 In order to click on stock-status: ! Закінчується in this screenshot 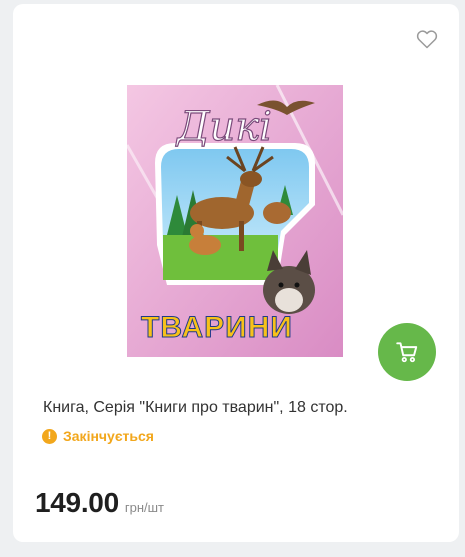, I will do `click(98, 436)`.